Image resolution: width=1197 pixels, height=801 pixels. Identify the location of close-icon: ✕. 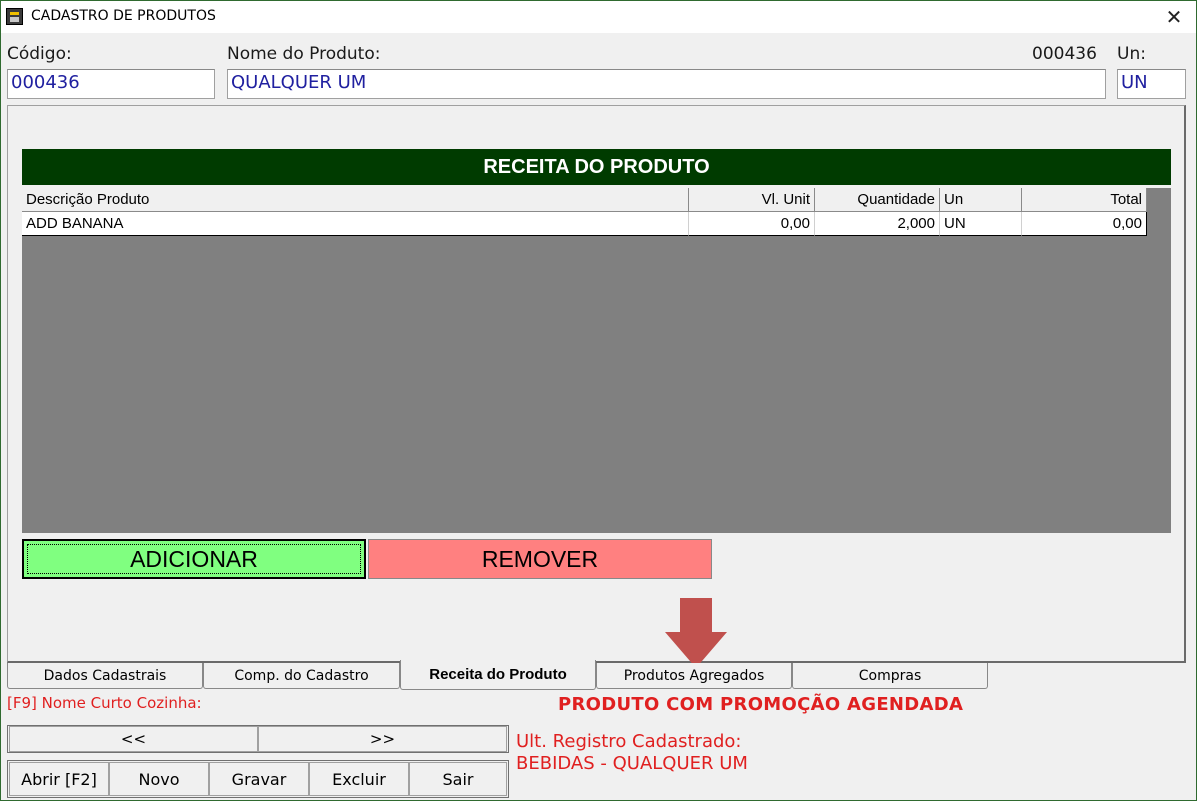
(1174, 17).